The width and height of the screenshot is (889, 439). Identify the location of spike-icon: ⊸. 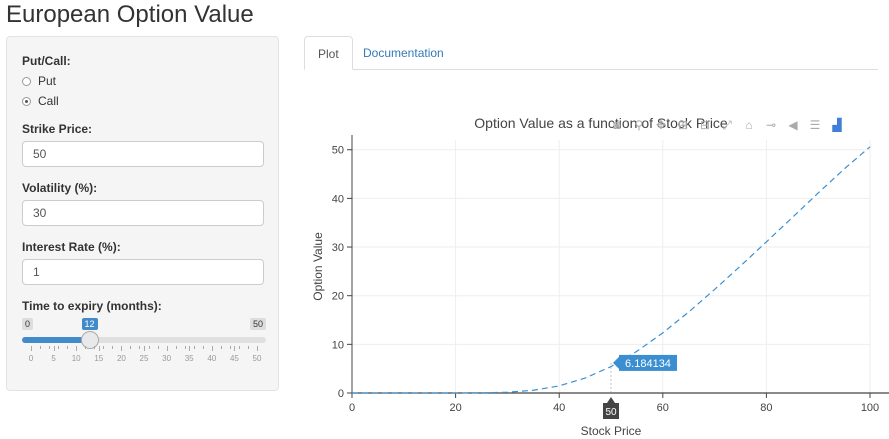
(771, 125).